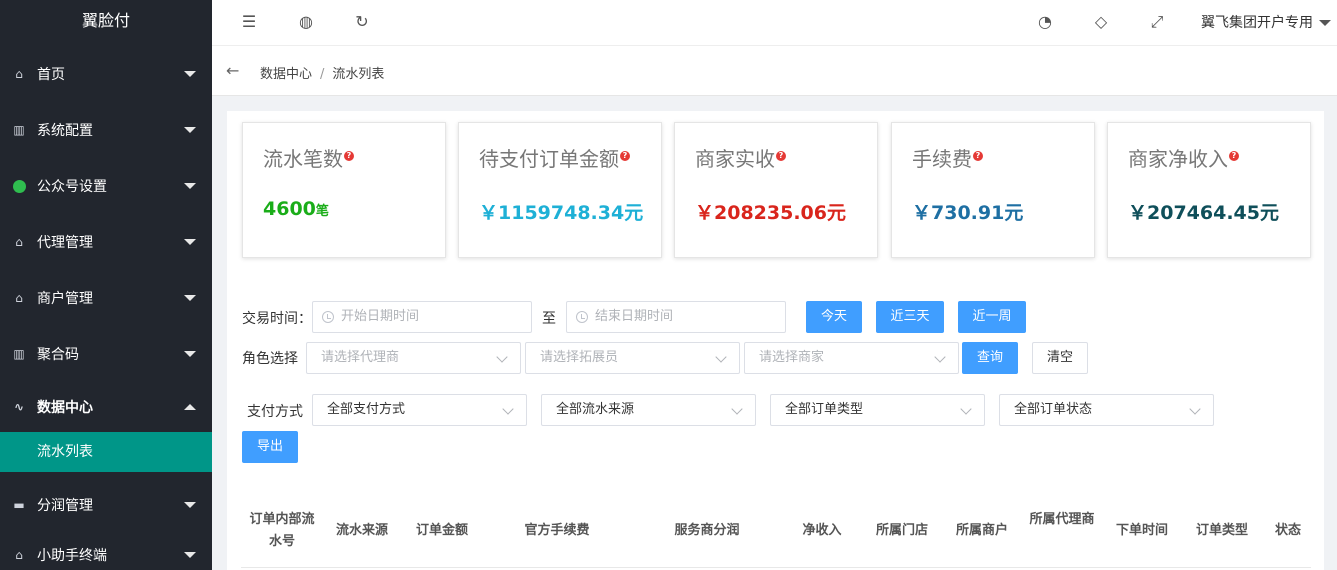  Describe the element at coordinates (289, 209) in the screenshot. I see `stat-value-text: 4600` at that location.